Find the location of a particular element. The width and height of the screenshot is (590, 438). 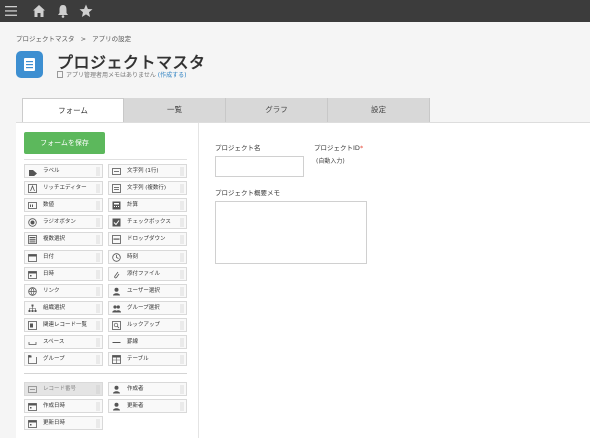

memo-textarea is located at coordinates (291, 232).